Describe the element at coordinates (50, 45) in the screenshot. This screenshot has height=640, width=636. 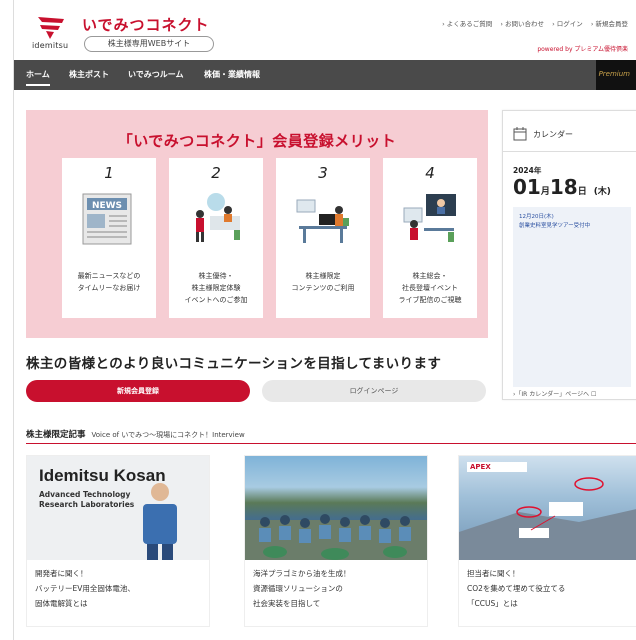
I see `logo-wordmark: idemitsu` at that location.